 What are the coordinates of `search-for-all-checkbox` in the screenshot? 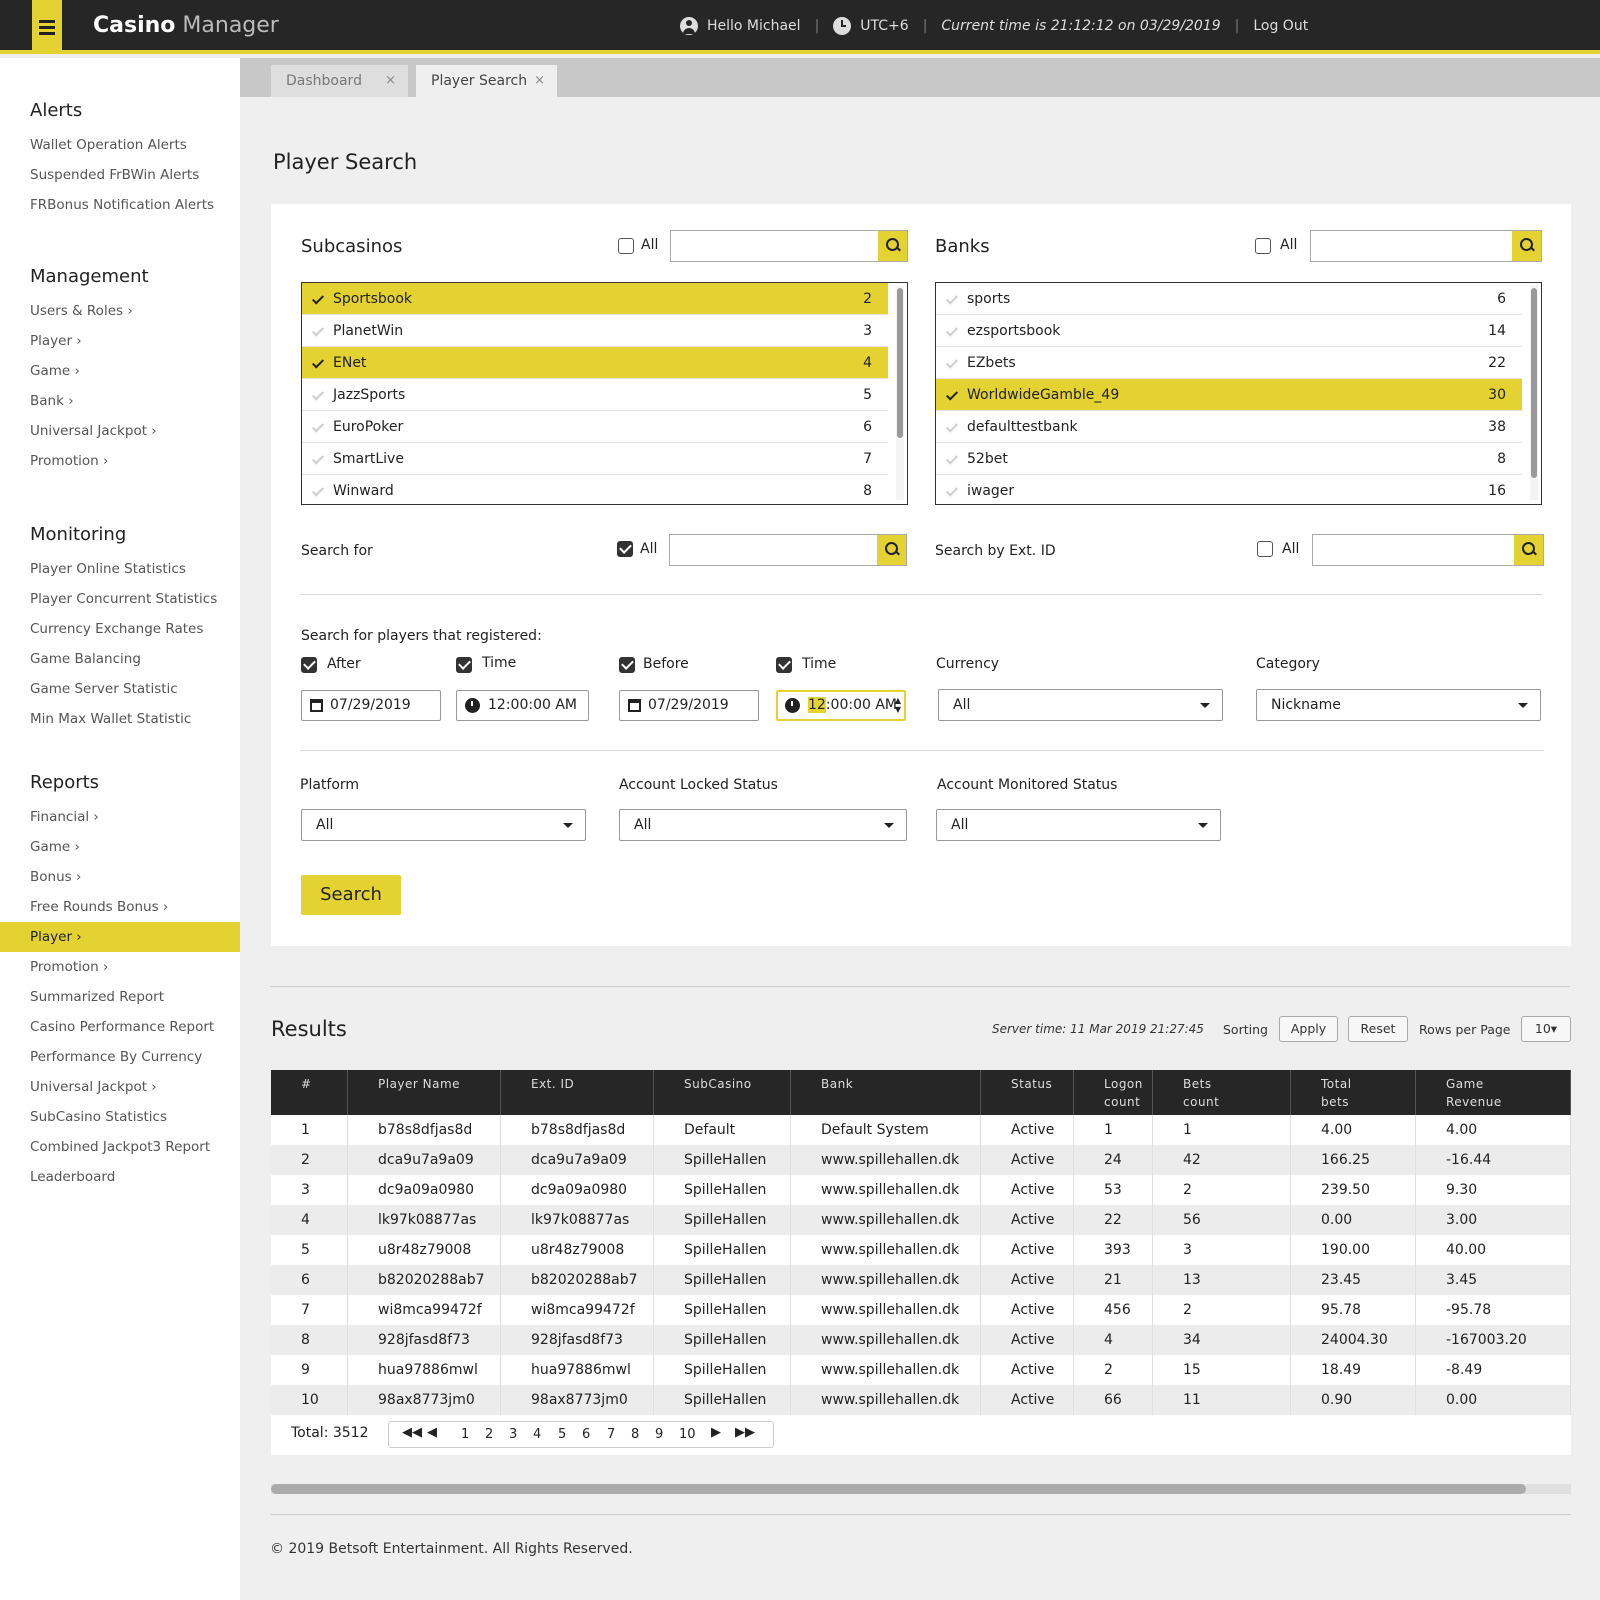 It's located at (625, 549).